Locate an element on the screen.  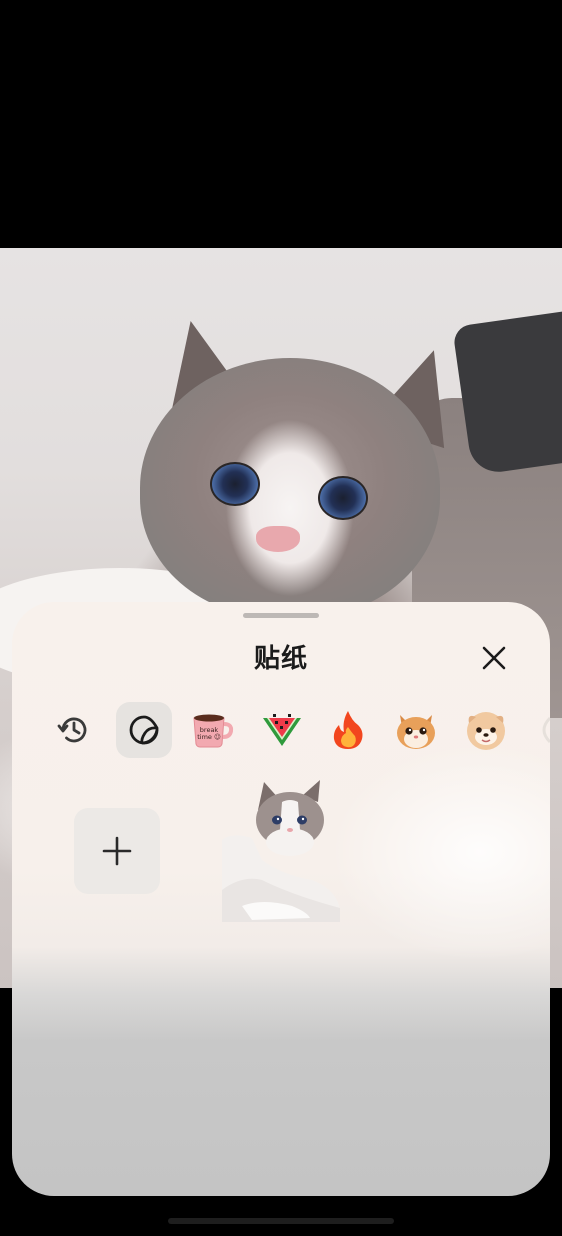
cat-eye-left is located at coordinates (235, 484).